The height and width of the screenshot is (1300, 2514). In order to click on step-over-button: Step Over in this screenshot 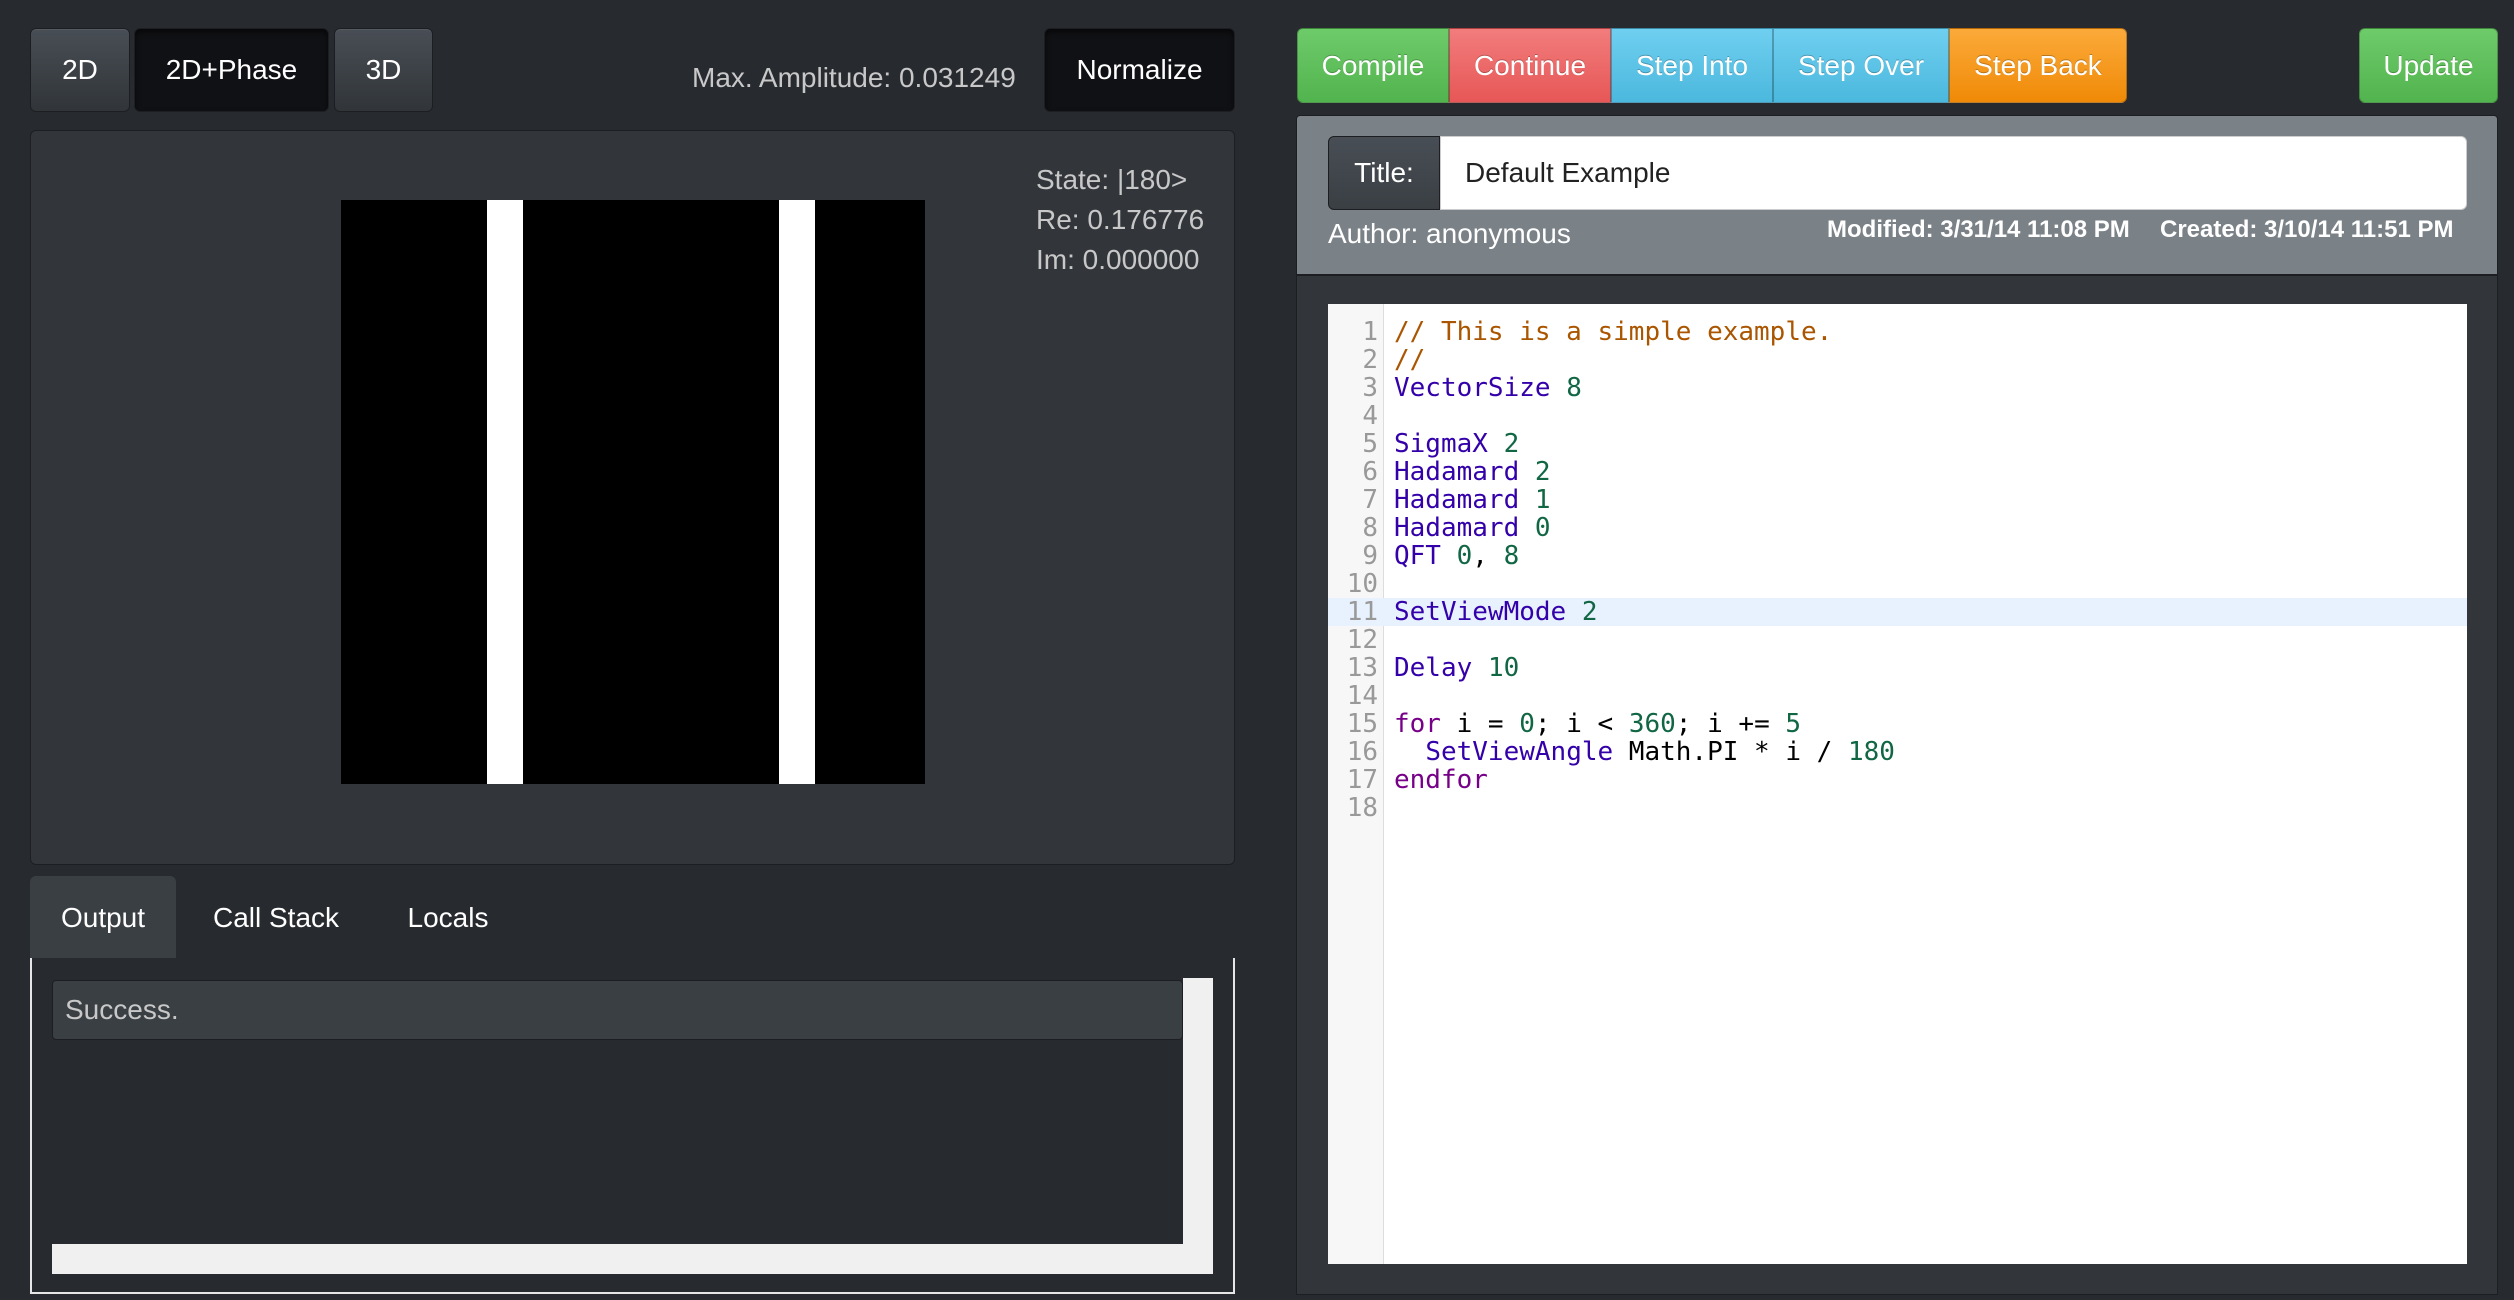, I will do `click(1861, 65)`.